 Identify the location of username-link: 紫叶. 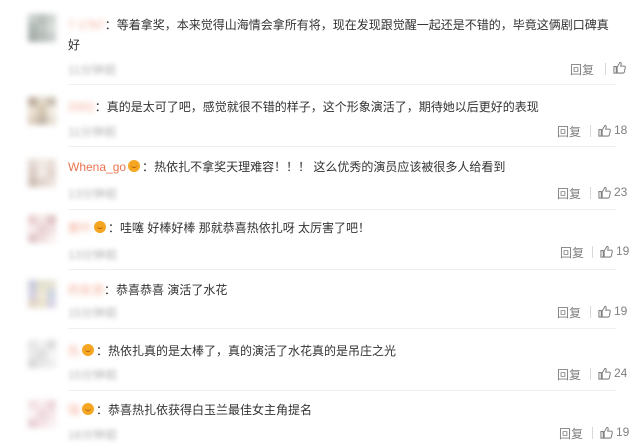
(80, 228).